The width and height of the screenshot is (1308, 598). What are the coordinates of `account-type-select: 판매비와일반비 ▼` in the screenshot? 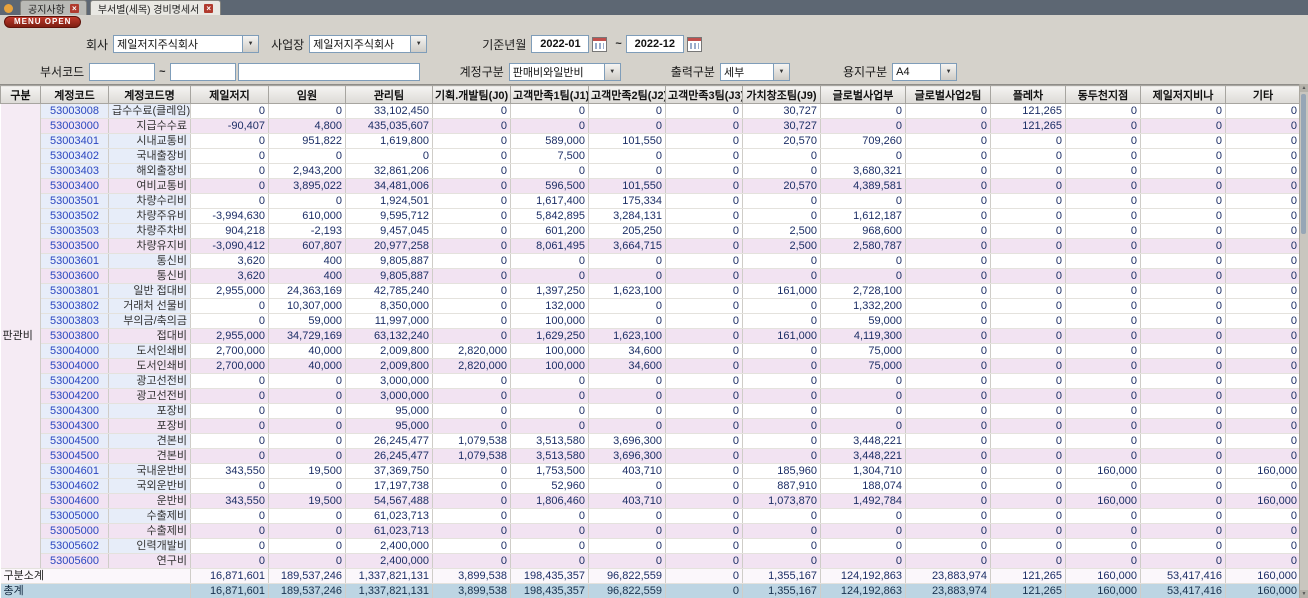 It's located at (564, 71).